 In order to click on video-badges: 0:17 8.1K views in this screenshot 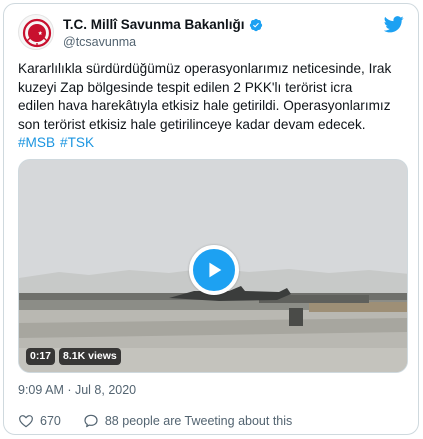, I will do `click(73, 356)`.